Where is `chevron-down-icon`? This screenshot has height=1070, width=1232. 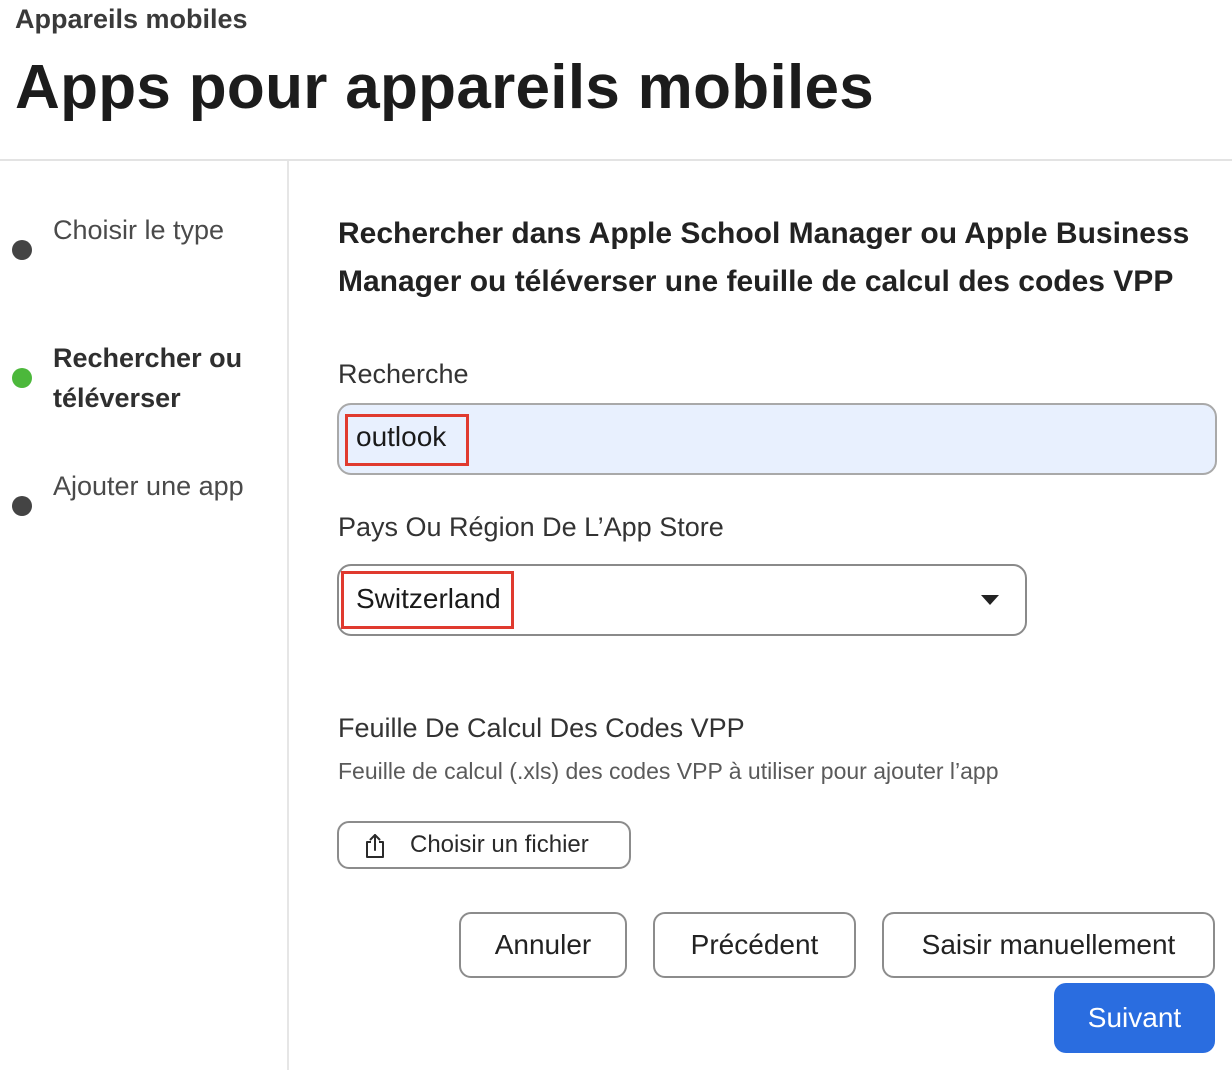 chevron-down-icon is located at coordinates (990, 600).